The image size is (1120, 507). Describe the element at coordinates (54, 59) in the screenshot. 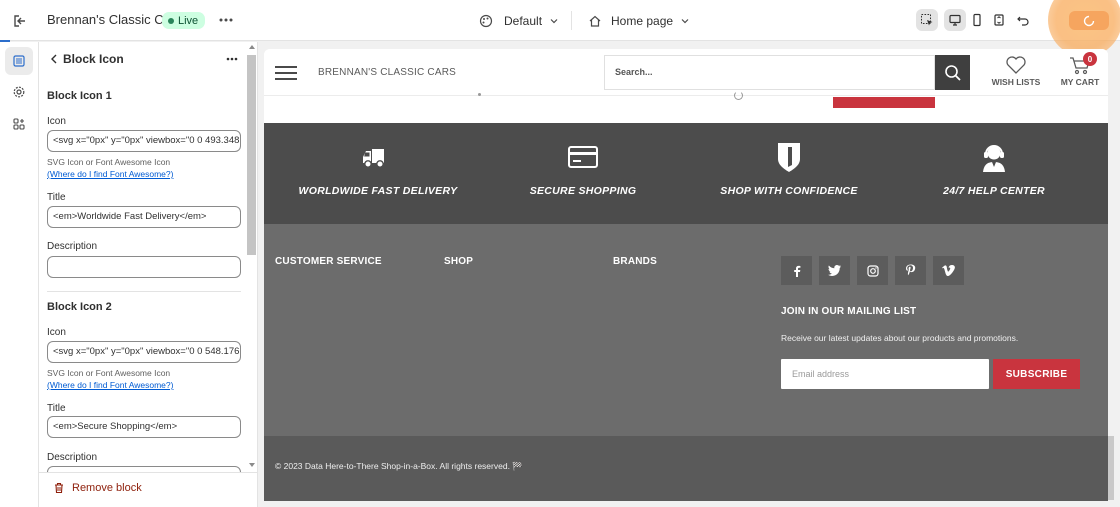

I see `back-arrow-icon` at that location.